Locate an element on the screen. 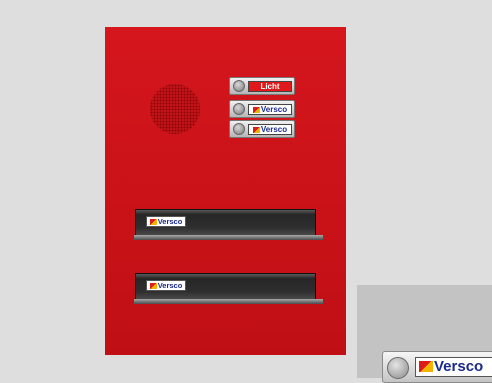  bell-button-versco-2: Versco is located at coordinates (262, 129).